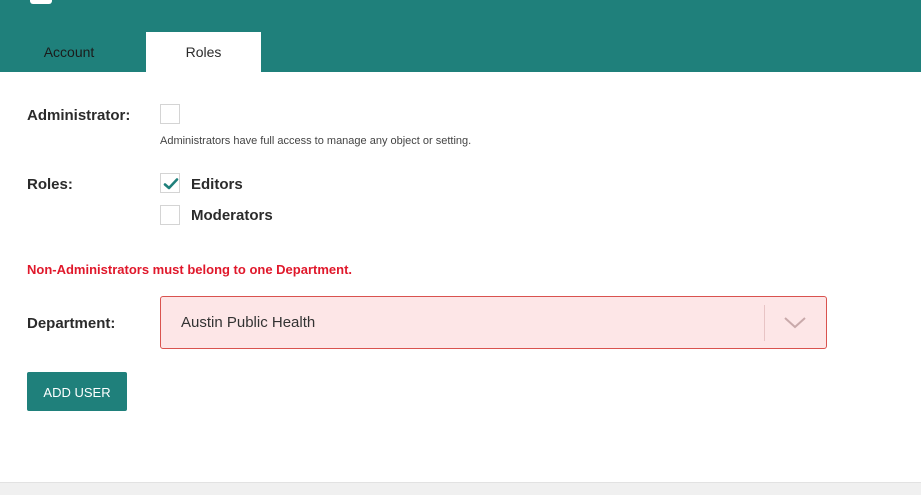 This screenshot has height=495, width=921. What do you see at coordinates (203, 52) in the screenshot?
I see `tab-roles: Roles` at bounding box center [203, 52].